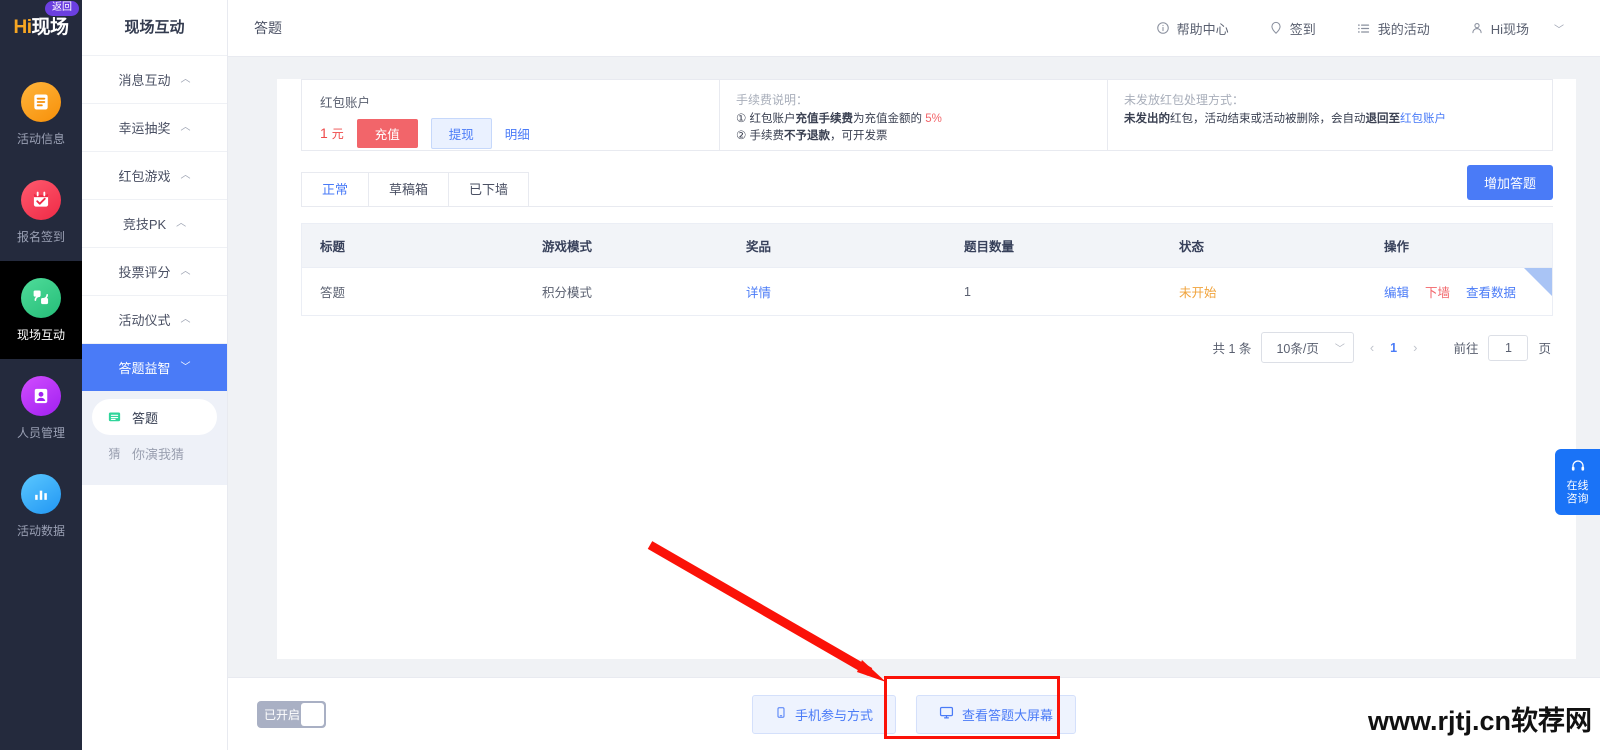  What do you see at coordinates (1263, 291) in the screenshot?
I see `cell-status: 未开始` at bounding box center [1263, 291].